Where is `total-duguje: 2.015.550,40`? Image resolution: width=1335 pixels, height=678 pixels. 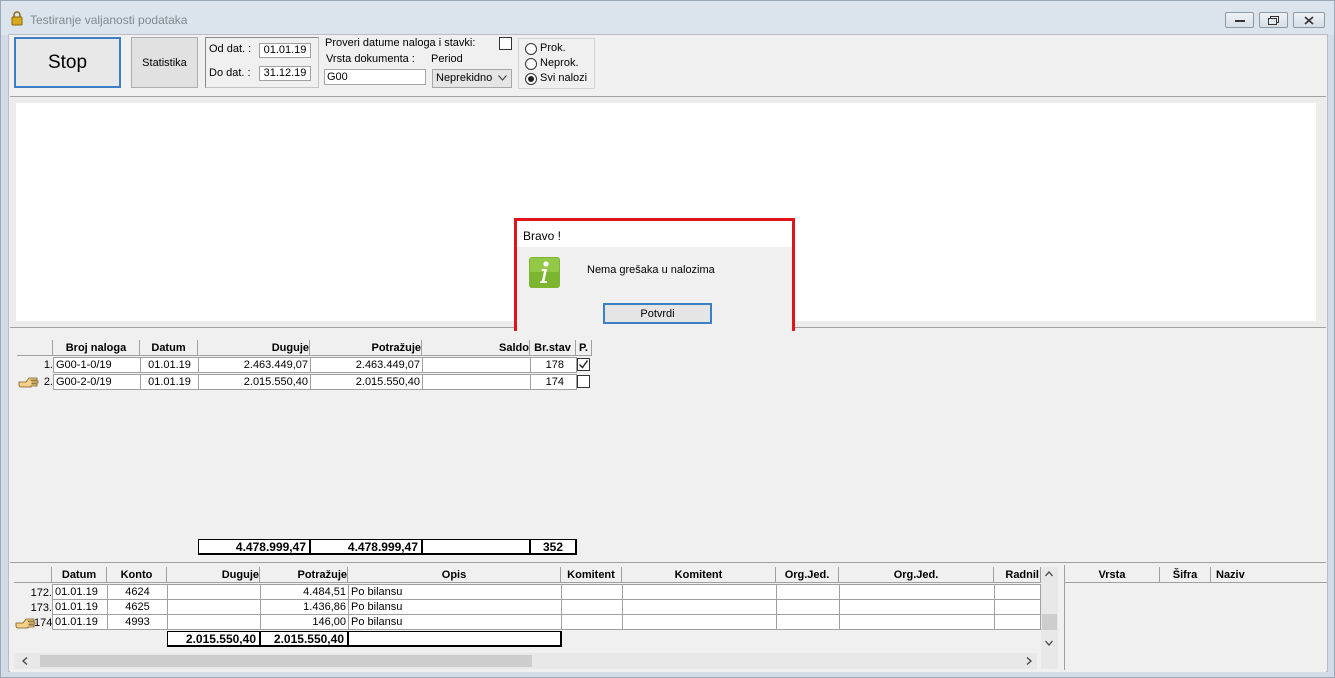
total-duguje: 2.015.550,40 is located at coordinates (214, 639).